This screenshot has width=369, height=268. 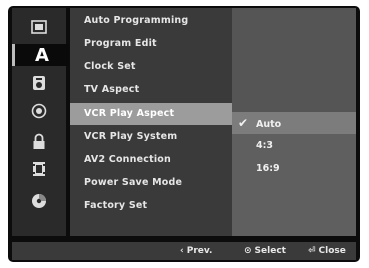 I want to click on footer-hint-bar: ‹ Prev. ⊙ Select ⏎ Close, so click(x=184, y=251).